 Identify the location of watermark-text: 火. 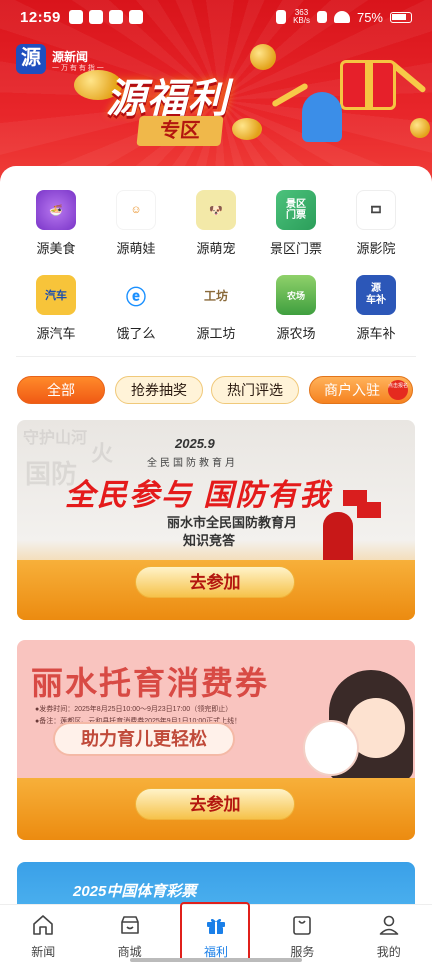
(102, 453).